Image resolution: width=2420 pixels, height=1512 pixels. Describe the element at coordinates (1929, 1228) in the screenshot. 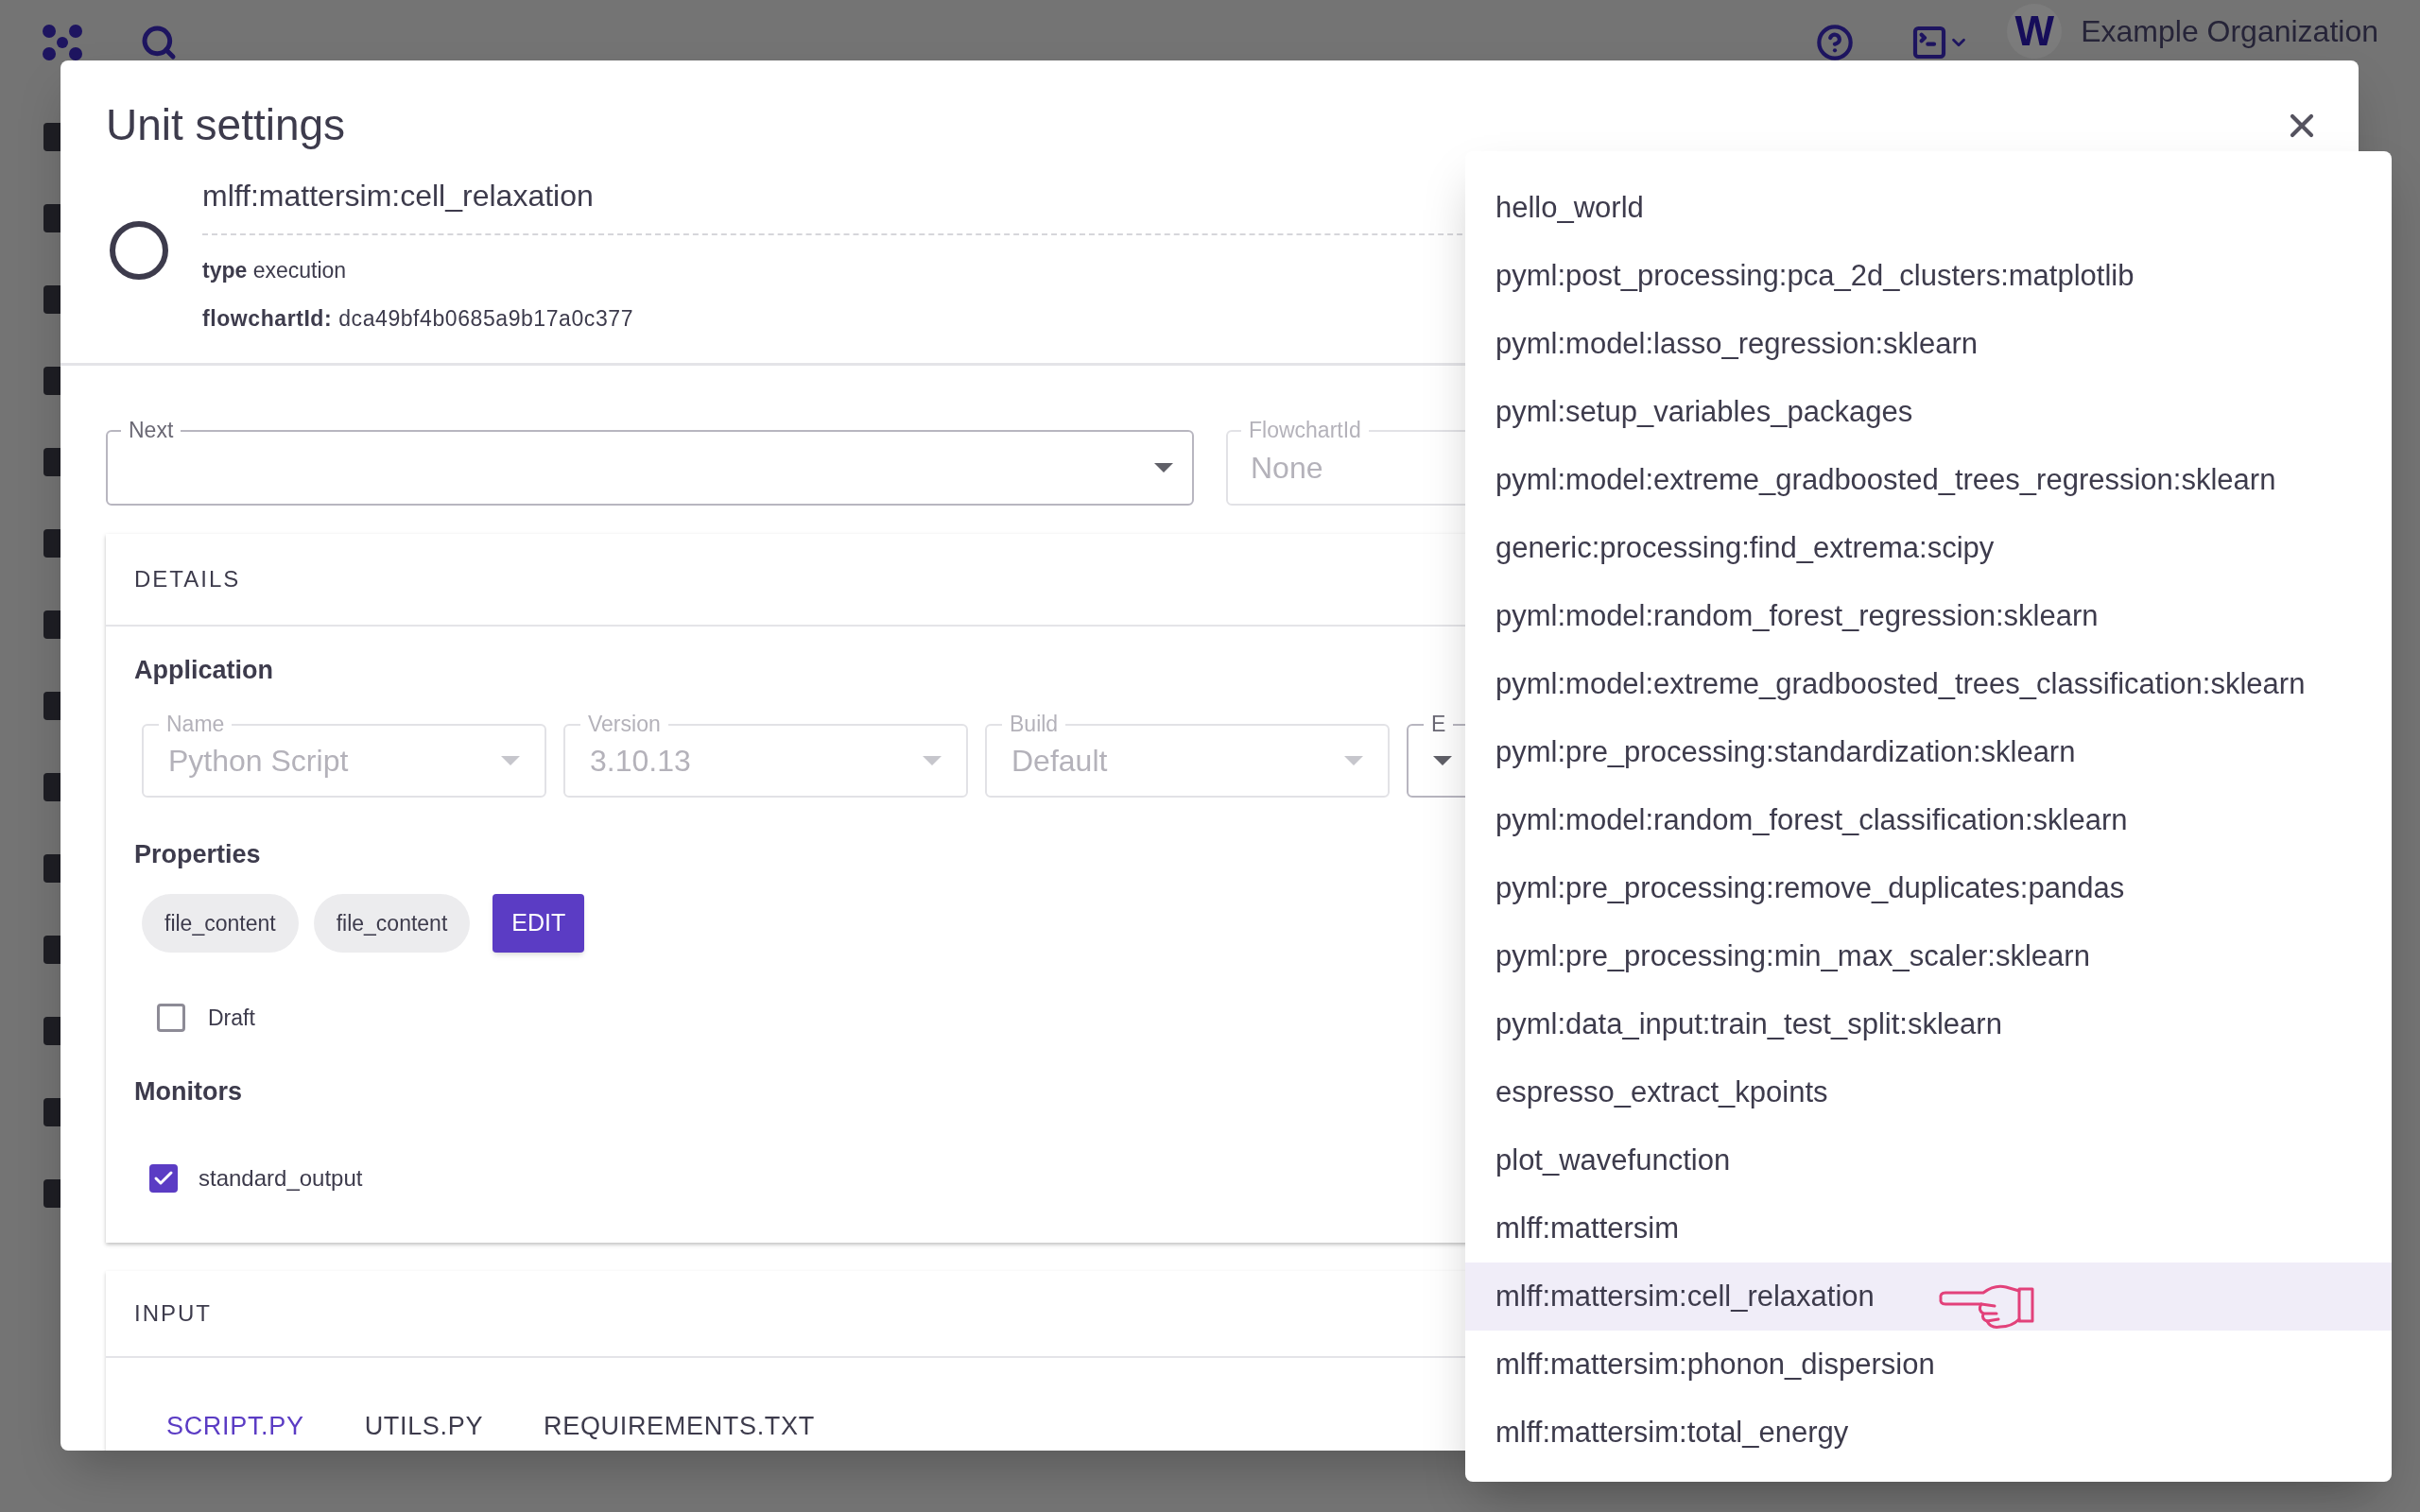

I see `menu-item: mlff:mattersim` at that location.